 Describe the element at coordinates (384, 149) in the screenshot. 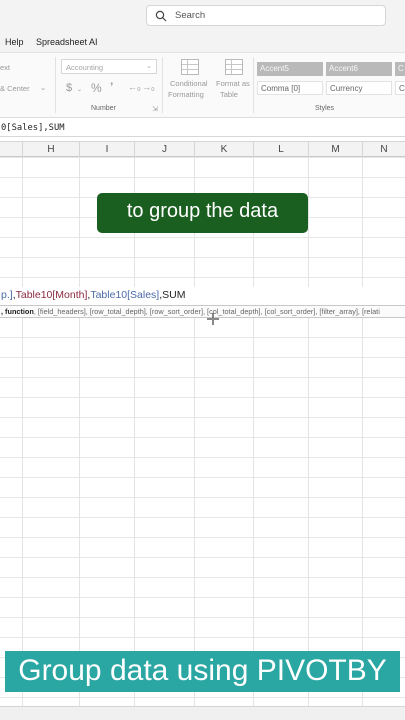

I see `column-header-n: N` at that location.